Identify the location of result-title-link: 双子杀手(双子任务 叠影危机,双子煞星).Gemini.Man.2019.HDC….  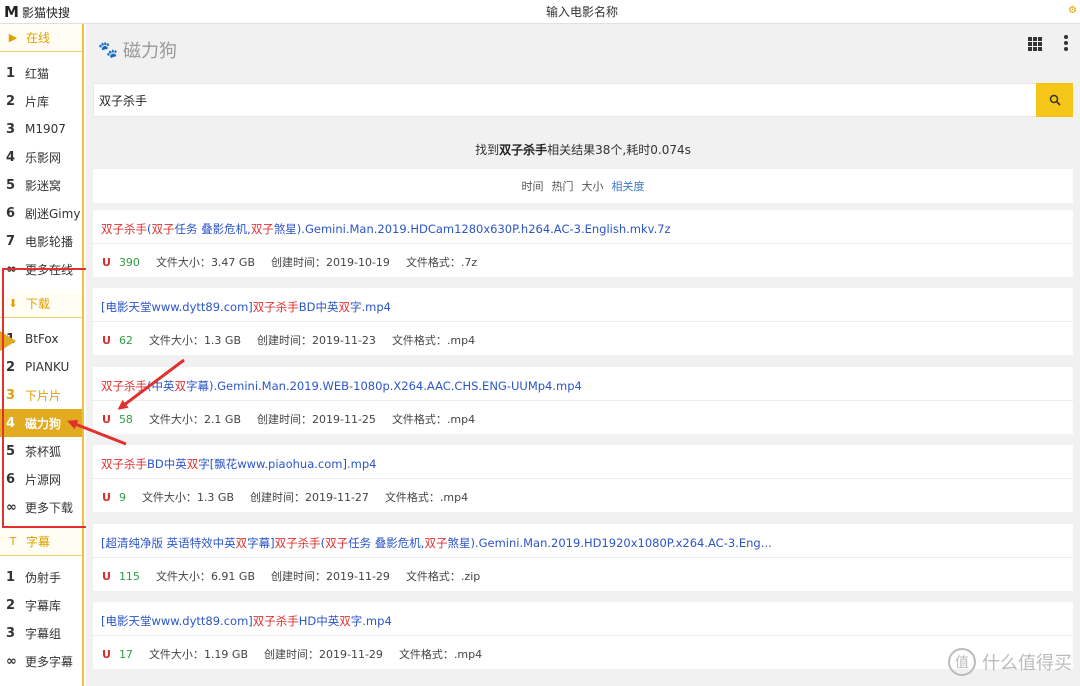
(581, 229).